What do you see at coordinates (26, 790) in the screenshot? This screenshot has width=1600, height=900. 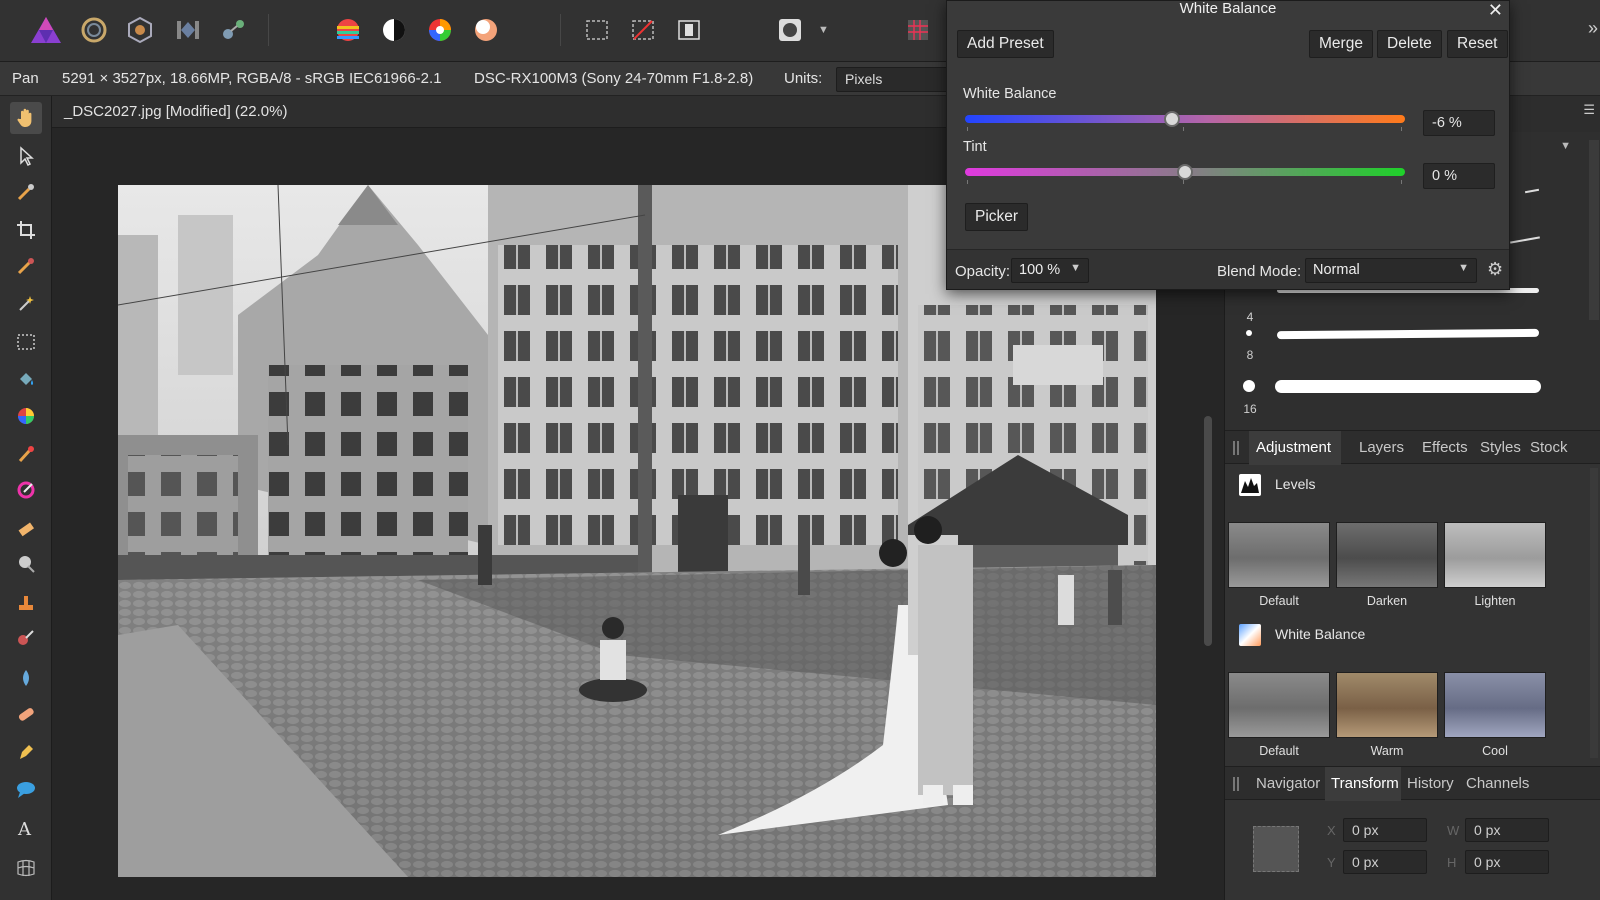 I see `speech-bubble-shape-tool-icon` at bounding box center [26, 790].